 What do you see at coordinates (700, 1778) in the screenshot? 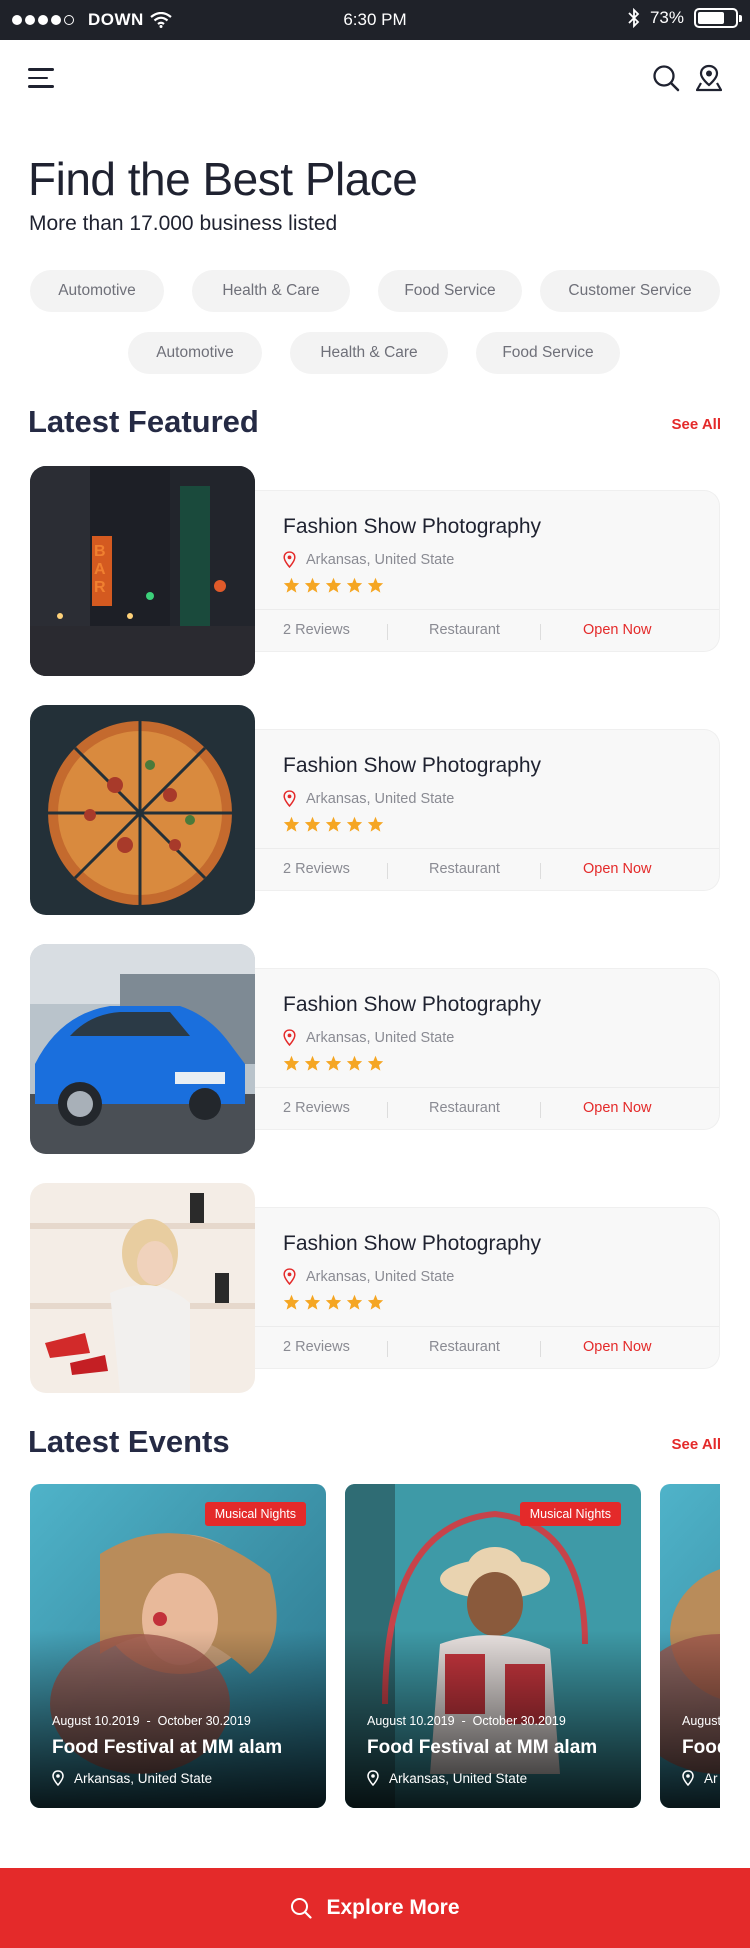
I see `event-location: Ar` at bounding box center [700, 1778].